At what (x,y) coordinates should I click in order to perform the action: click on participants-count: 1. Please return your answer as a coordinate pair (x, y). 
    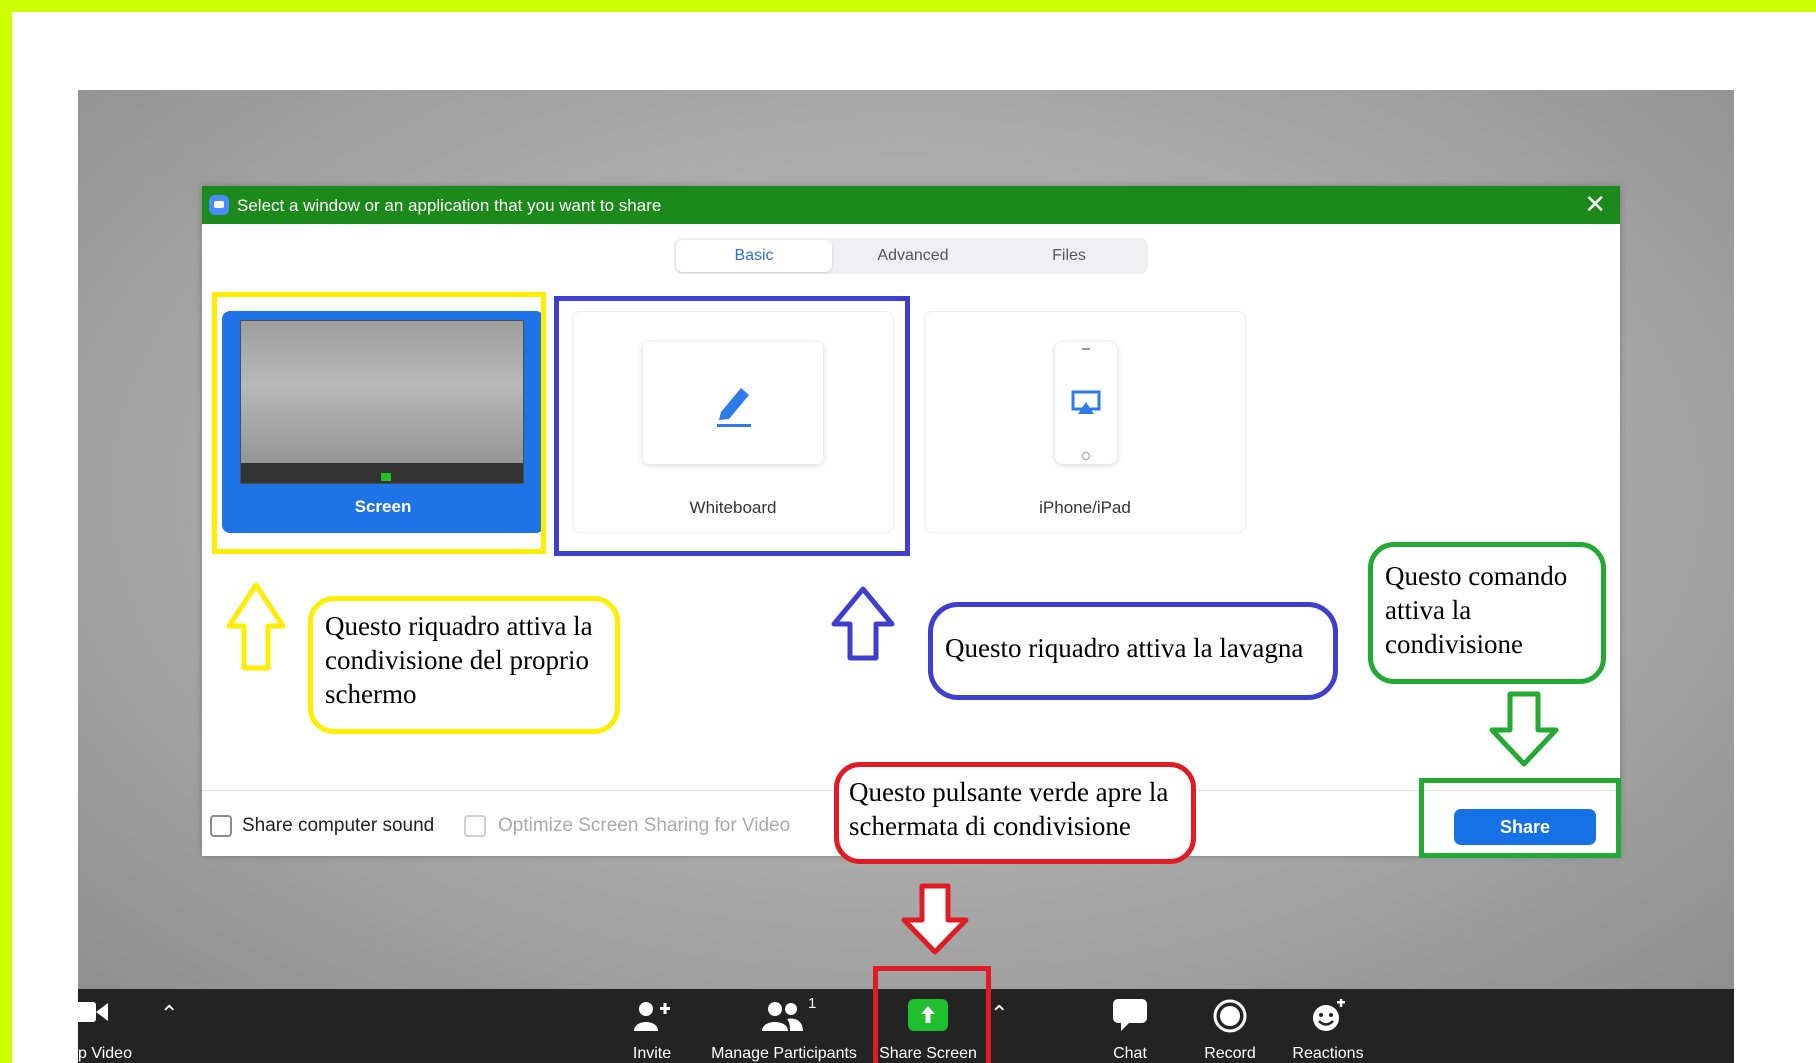
    Looking at the image, I should click on (812, 1003).